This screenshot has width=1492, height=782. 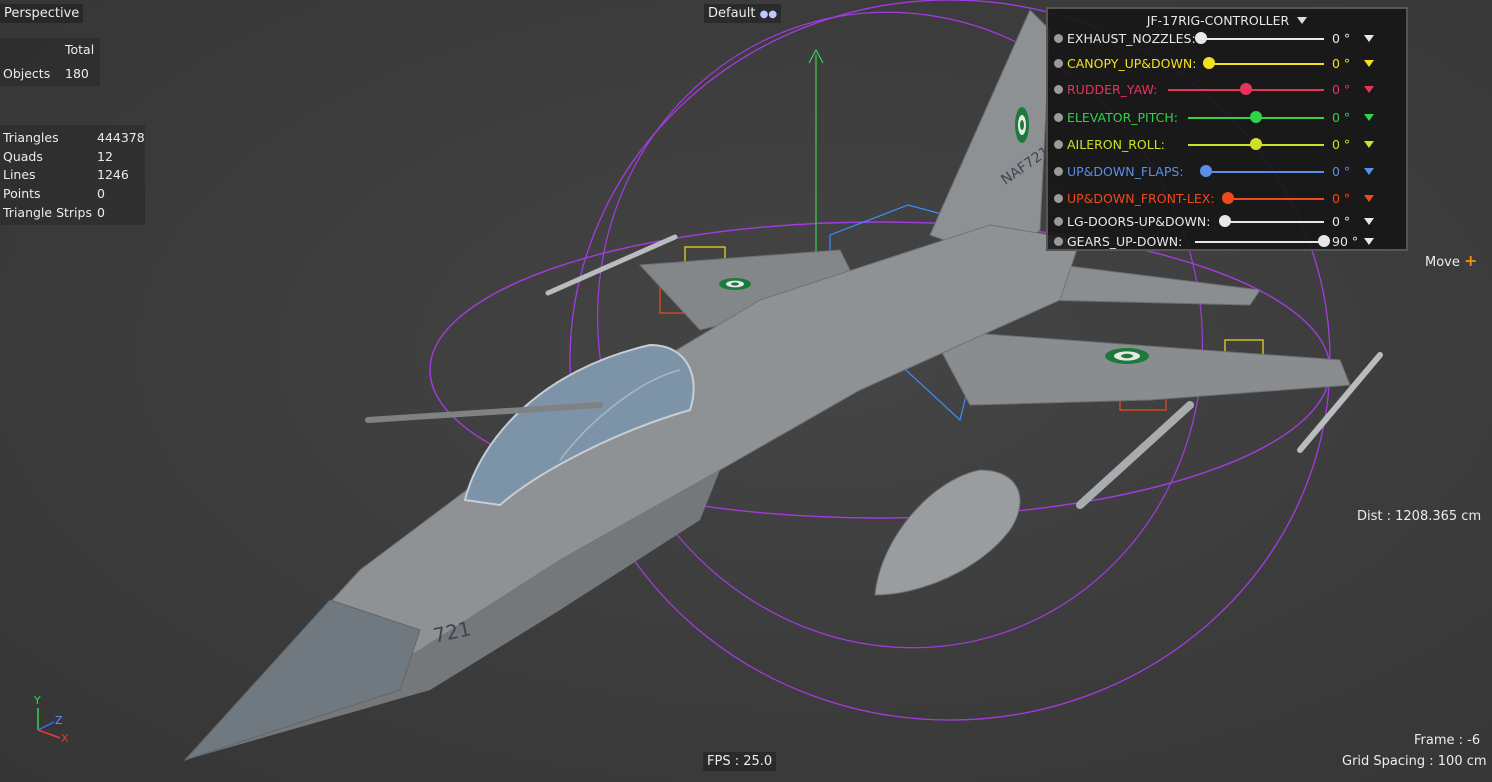 I want to click on stats-strips-label: Triangle Strips, so click(x=47, y=212).